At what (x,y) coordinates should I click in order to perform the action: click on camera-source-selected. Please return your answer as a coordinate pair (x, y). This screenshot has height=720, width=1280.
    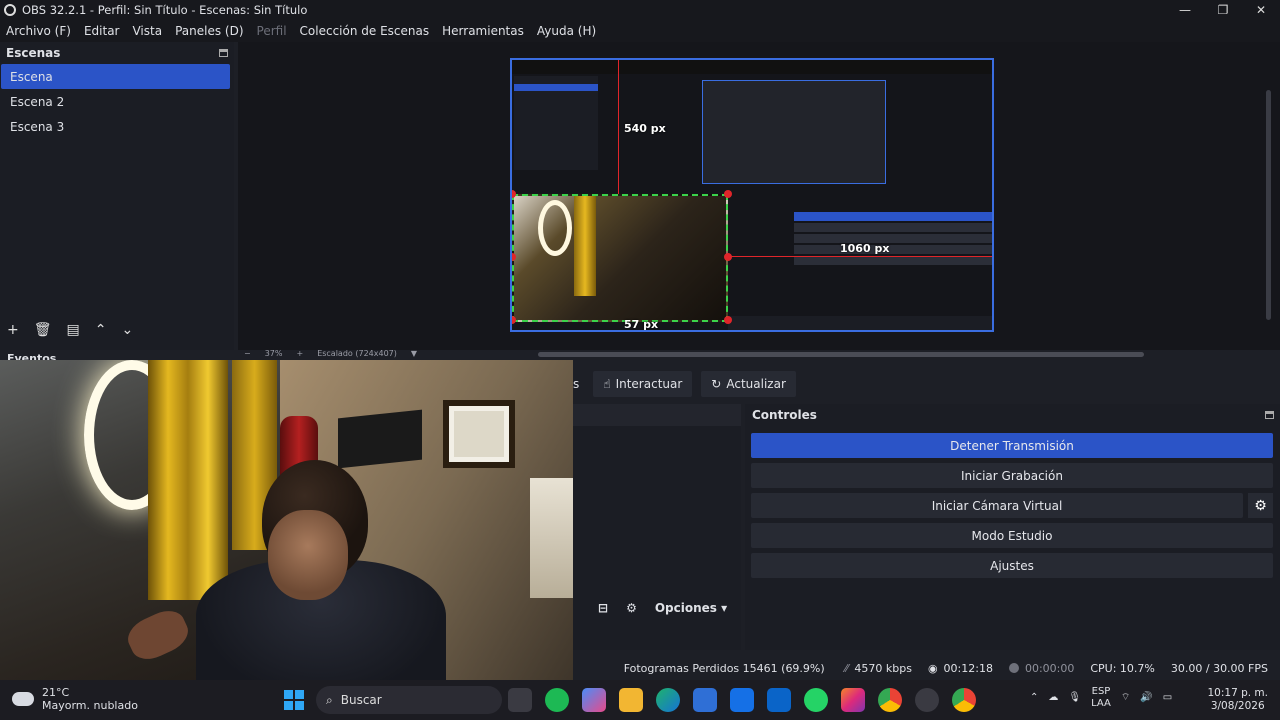
    Looking at the image, I should click on (620, 258).